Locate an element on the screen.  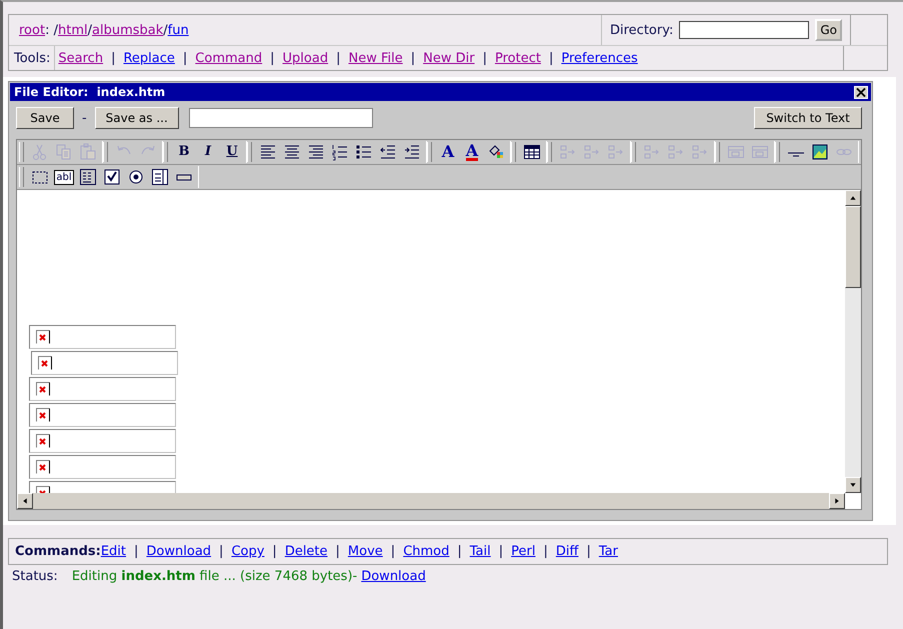
table-icon is located at coordinates (532, 152).